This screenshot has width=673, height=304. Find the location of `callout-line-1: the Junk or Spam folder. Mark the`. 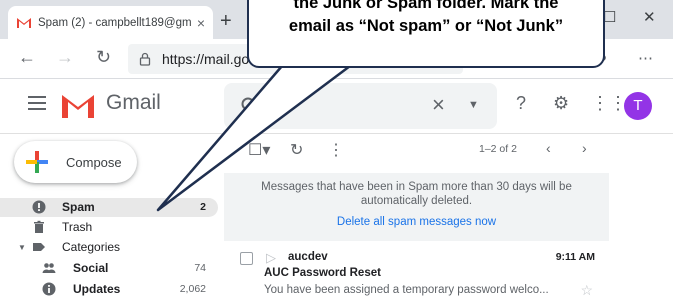

callout-line-1: the Junk or Spam folder. Mark the is located at coordinates (426, 6).